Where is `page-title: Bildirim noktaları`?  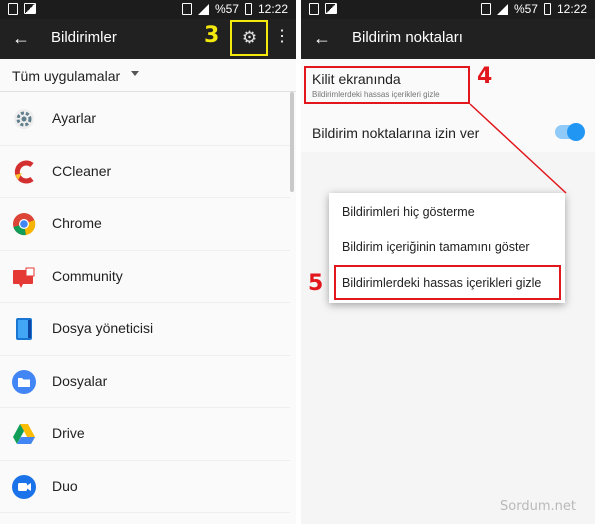 page-title: Bildirim noktaları is located at coordinates (407, 37).